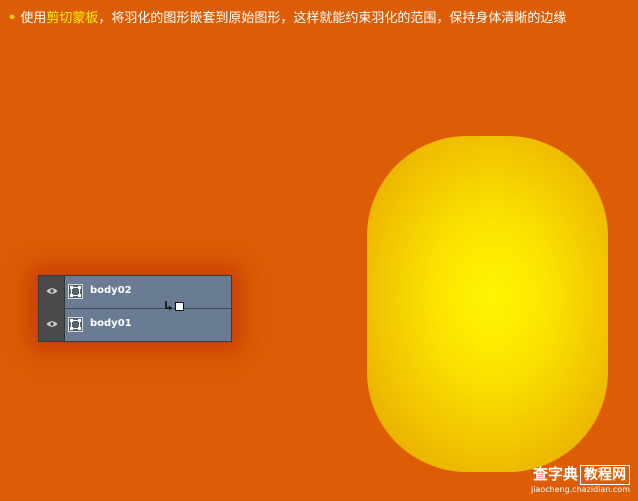  What do you see at coordinates (580, 489) in the screenshot?
I see `watermark-url: jiaocheng.chazidian.com` at bounding box center [580, 489].